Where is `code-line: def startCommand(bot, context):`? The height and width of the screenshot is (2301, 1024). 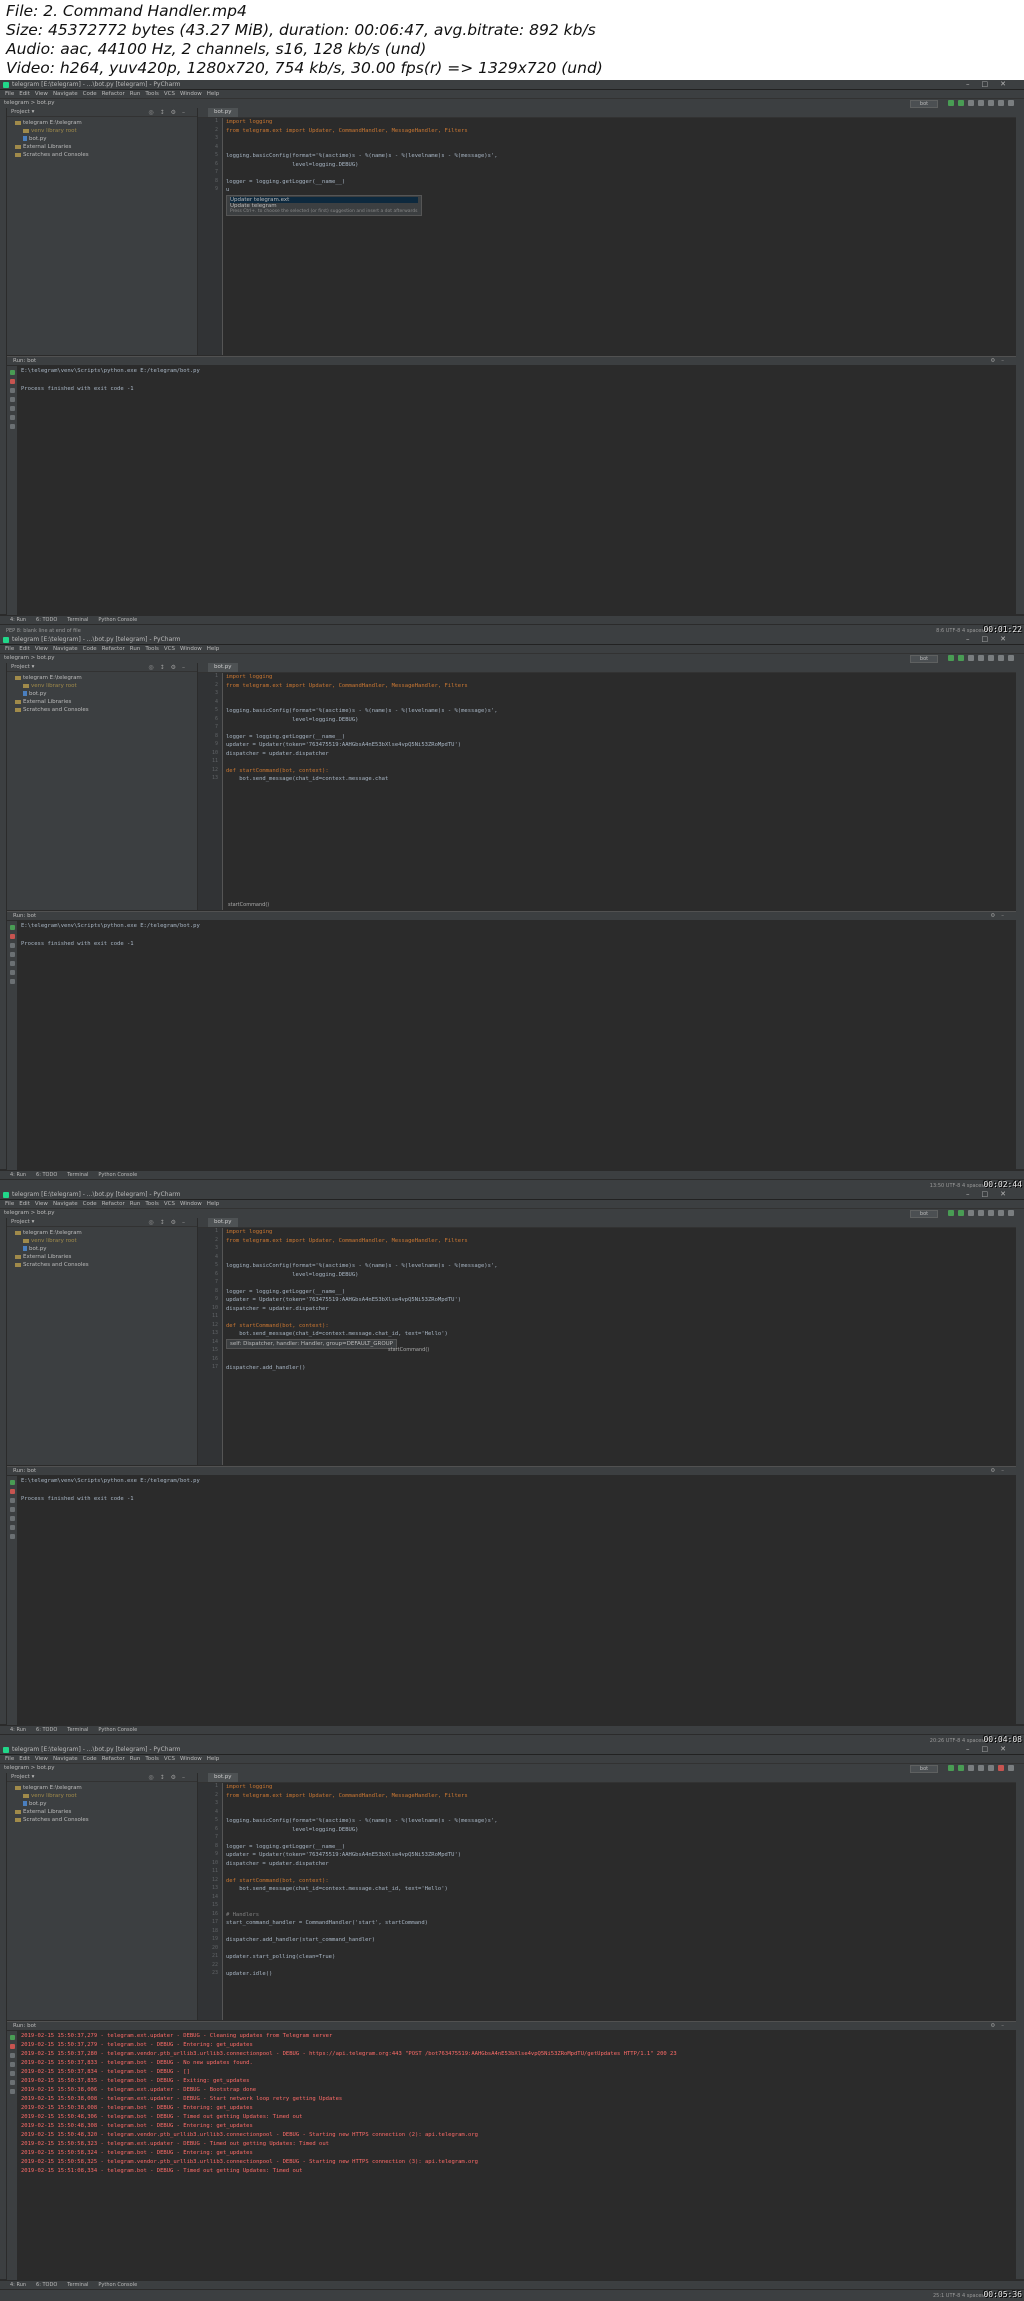
code-line: def startCommand(bot, context): is located at coordinates (277, 1881).